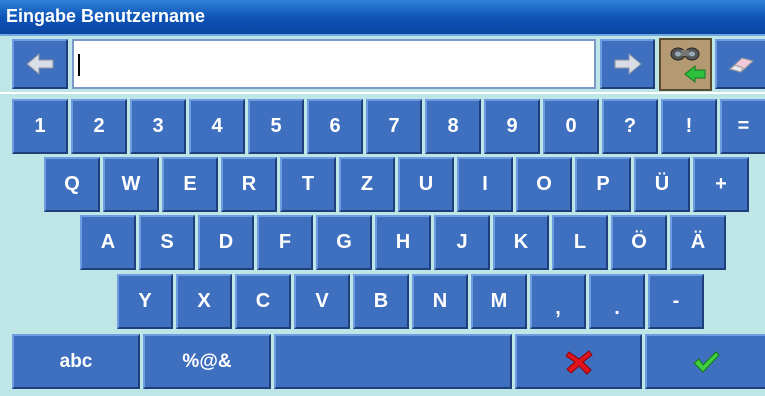  What do you see at coordinates (249, 184) in the screenshot?
I see `key-r: R` at bounding box center [249, 184].